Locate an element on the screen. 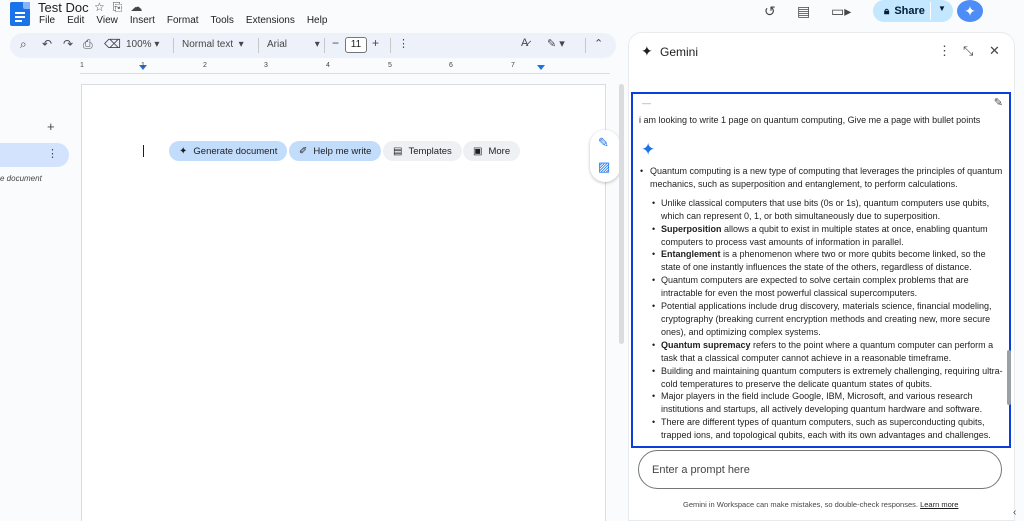 This screenshot has height=521, width=1024. create-image-icon: ▨ is located at coordinates (604, 167).